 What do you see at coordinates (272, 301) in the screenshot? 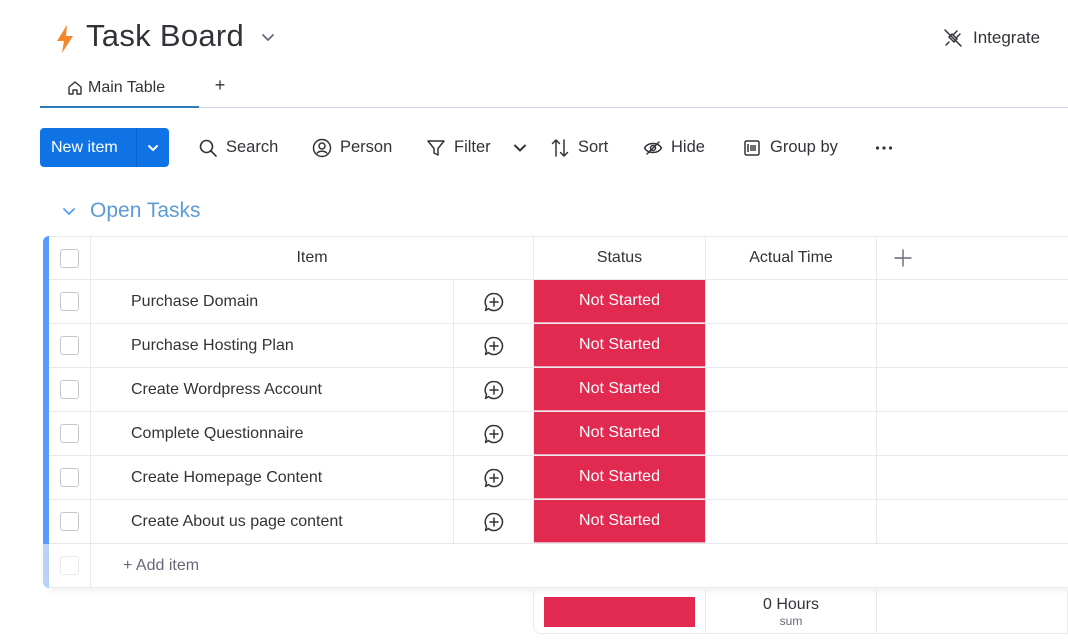
I see `item-name-cell: Purchase Domain` at bounding box center [272, 301].